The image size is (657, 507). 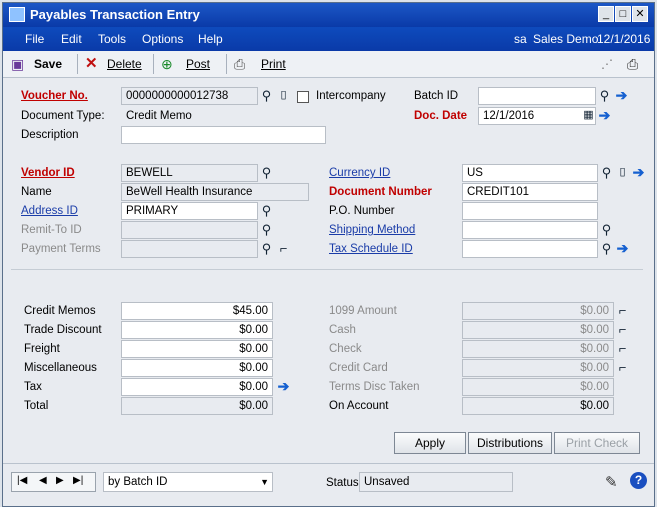 I want to click on 1099-expand-icon: ⌐, so click(x=622, y=310).